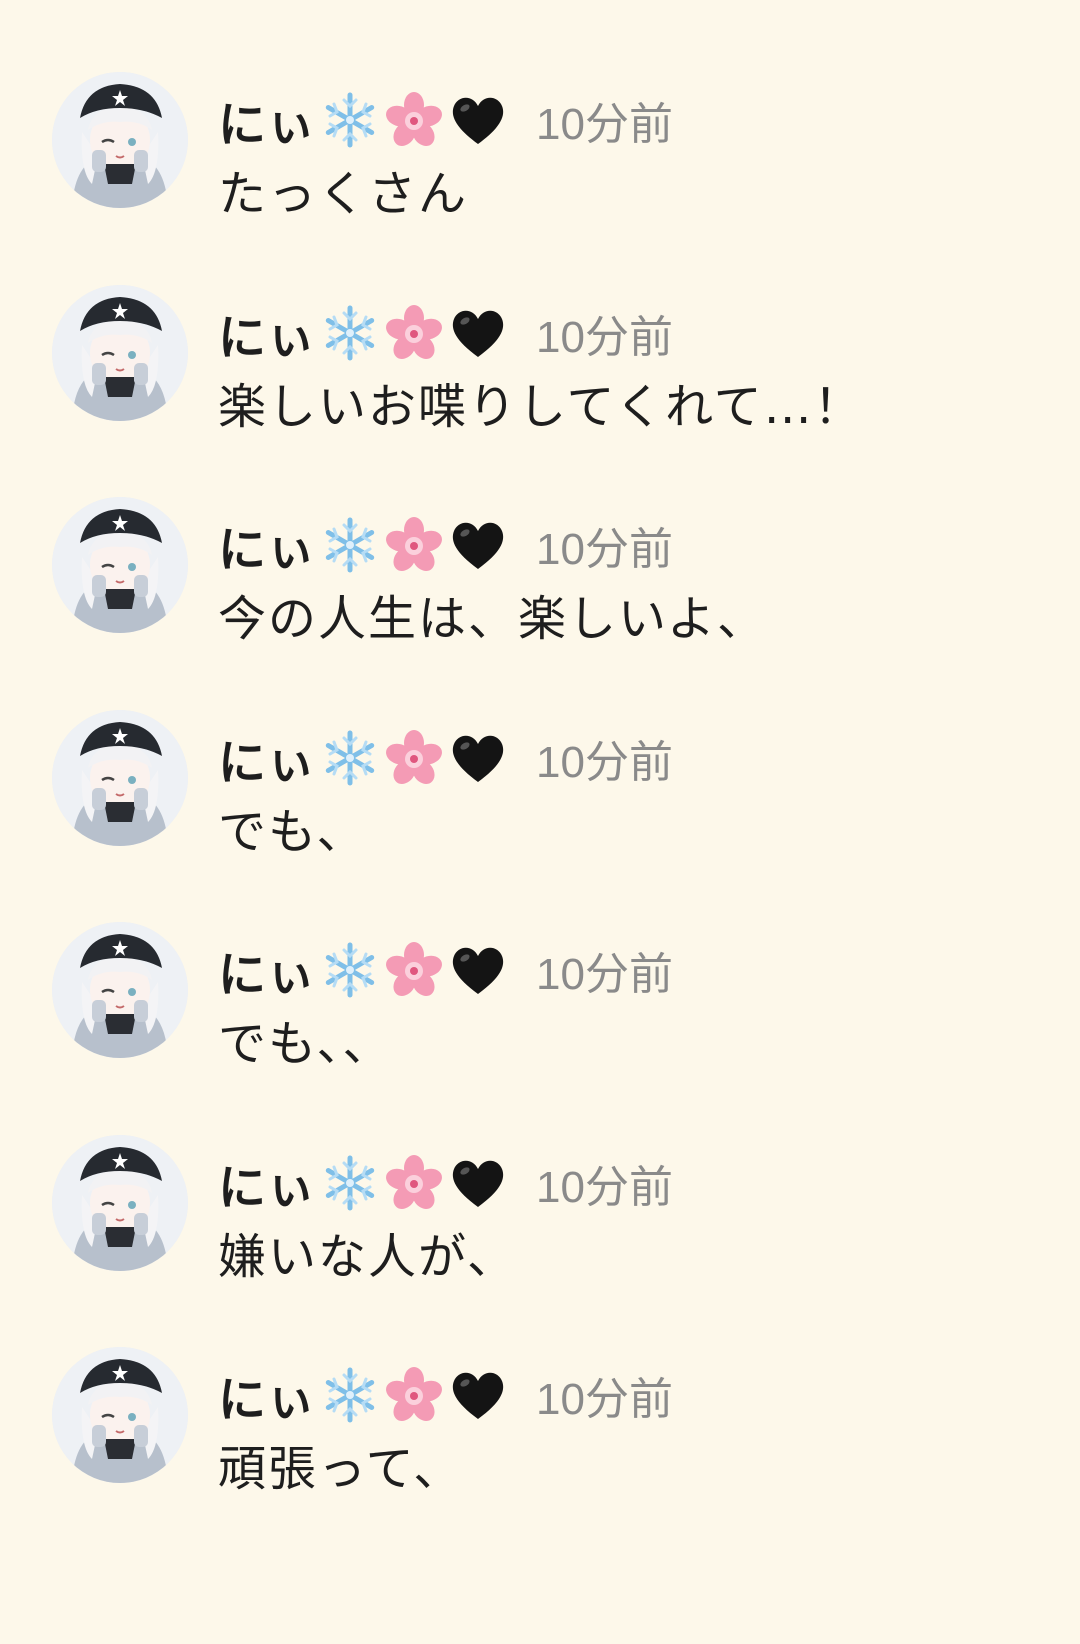 Image resolution: width=1080 pixels, height=1644 pixels. What do you see at coordinates (540, 1234) in the screenshot?
I see `comment-item: にぃ 10分前 嫌いな人が、` at bounding box center [540, 1234].